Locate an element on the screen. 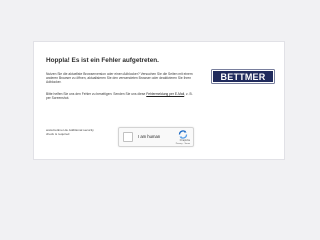 This screenshot has height=240, width=320. email-report-link: Fehlermeldung per E-Mail is located at coordinates (165, 94).